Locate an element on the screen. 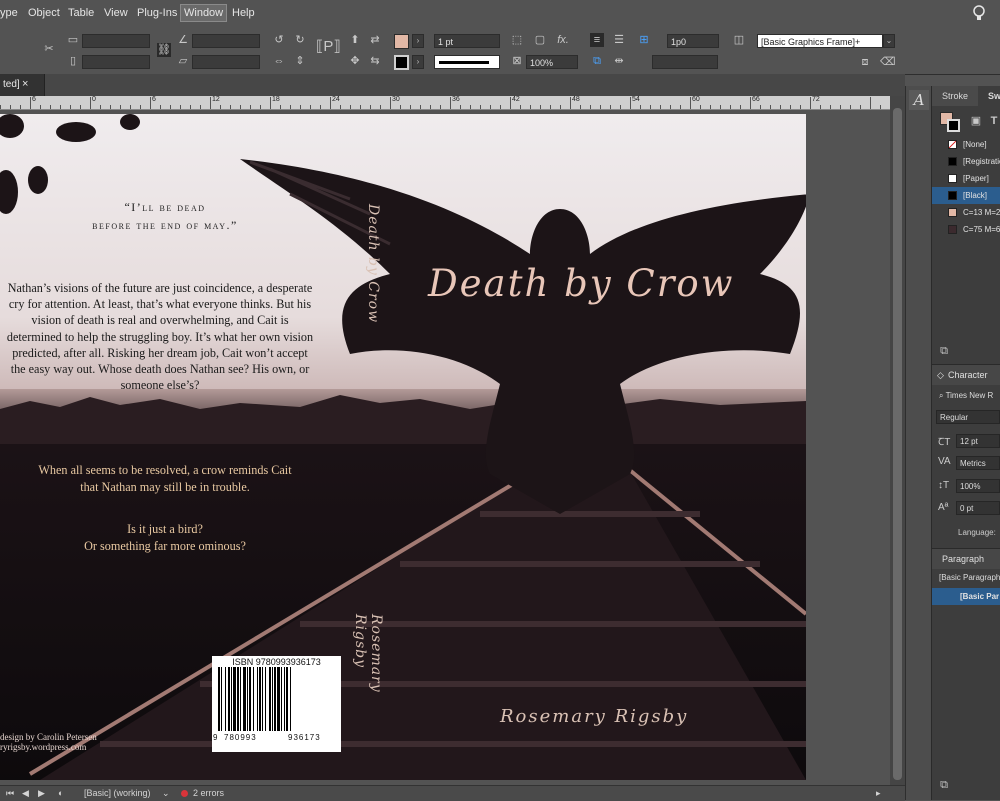  document-tab: ted] × is located at coordinates (22, 85).